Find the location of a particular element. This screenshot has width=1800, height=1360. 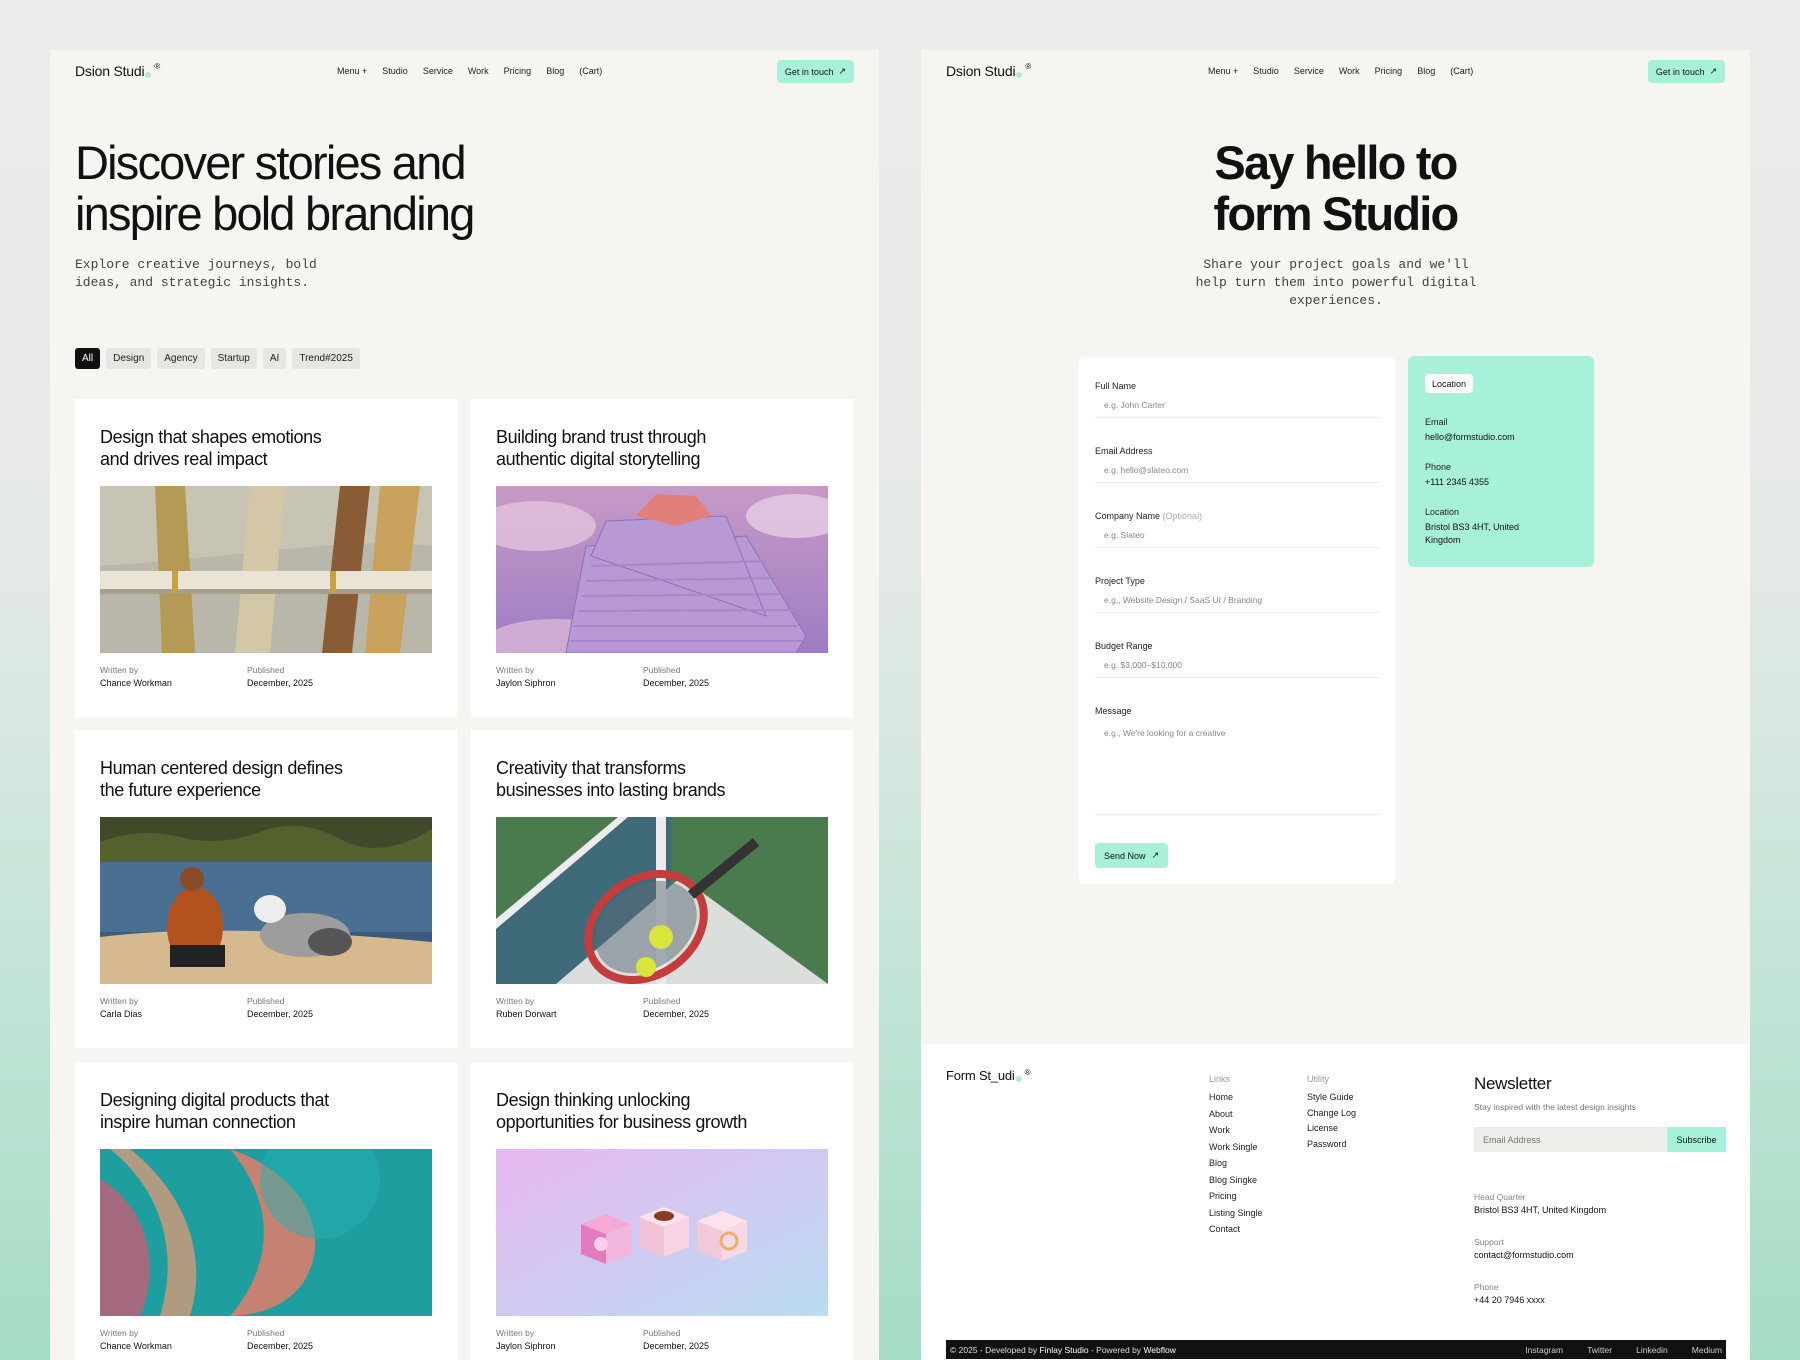

footer-link-about: About is located at coordinates (1236, 1117).